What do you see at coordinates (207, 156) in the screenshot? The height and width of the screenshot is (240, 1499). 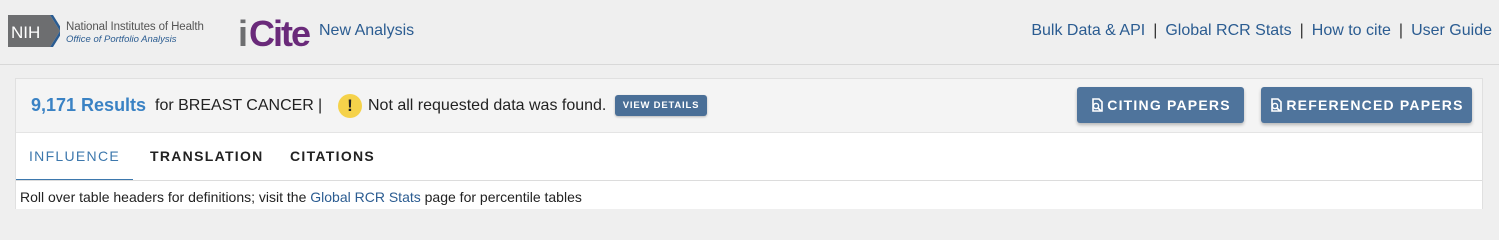 I see `tab-translation: TRANSLATION` at bounding box center [207, 156].